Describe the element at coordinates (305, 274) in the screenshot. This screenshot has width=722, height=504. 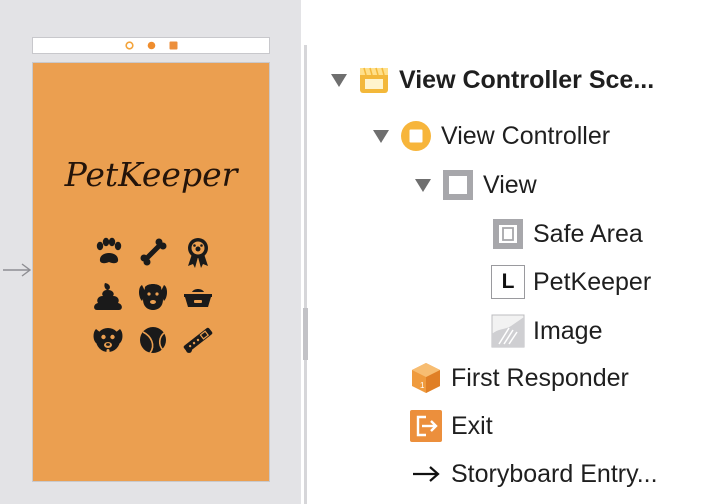
I see `panel-splitter` at that location.